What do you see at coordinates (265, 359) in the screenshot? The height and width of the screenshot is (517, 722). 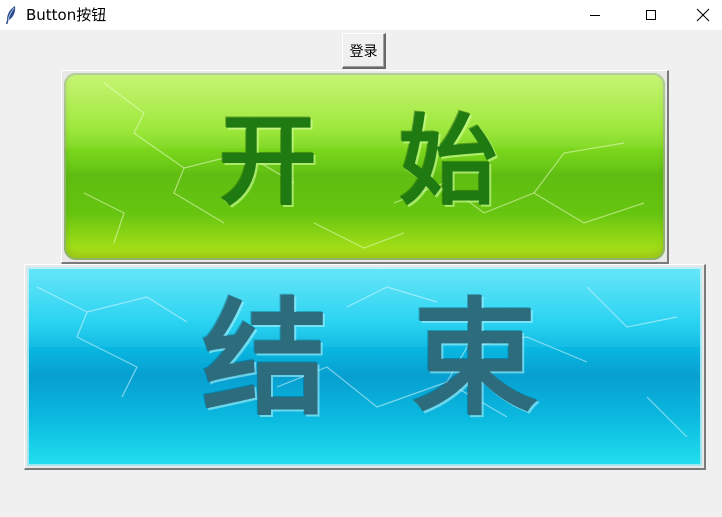 I see `end-char-1: 结` at bounding box center [265, 359].